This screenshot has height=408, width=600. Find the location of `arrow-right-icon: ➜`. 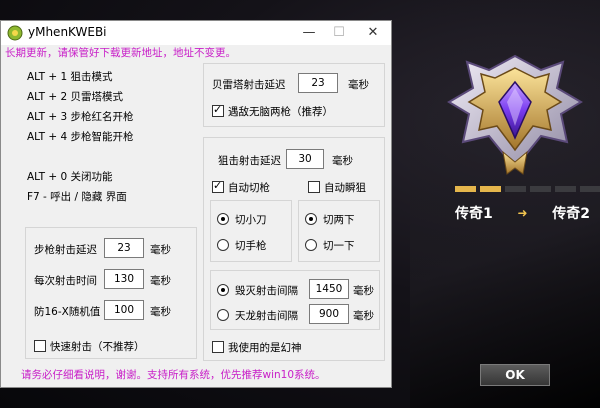

arrow-right-icon: ➜ is located at coordinates (522, 213).